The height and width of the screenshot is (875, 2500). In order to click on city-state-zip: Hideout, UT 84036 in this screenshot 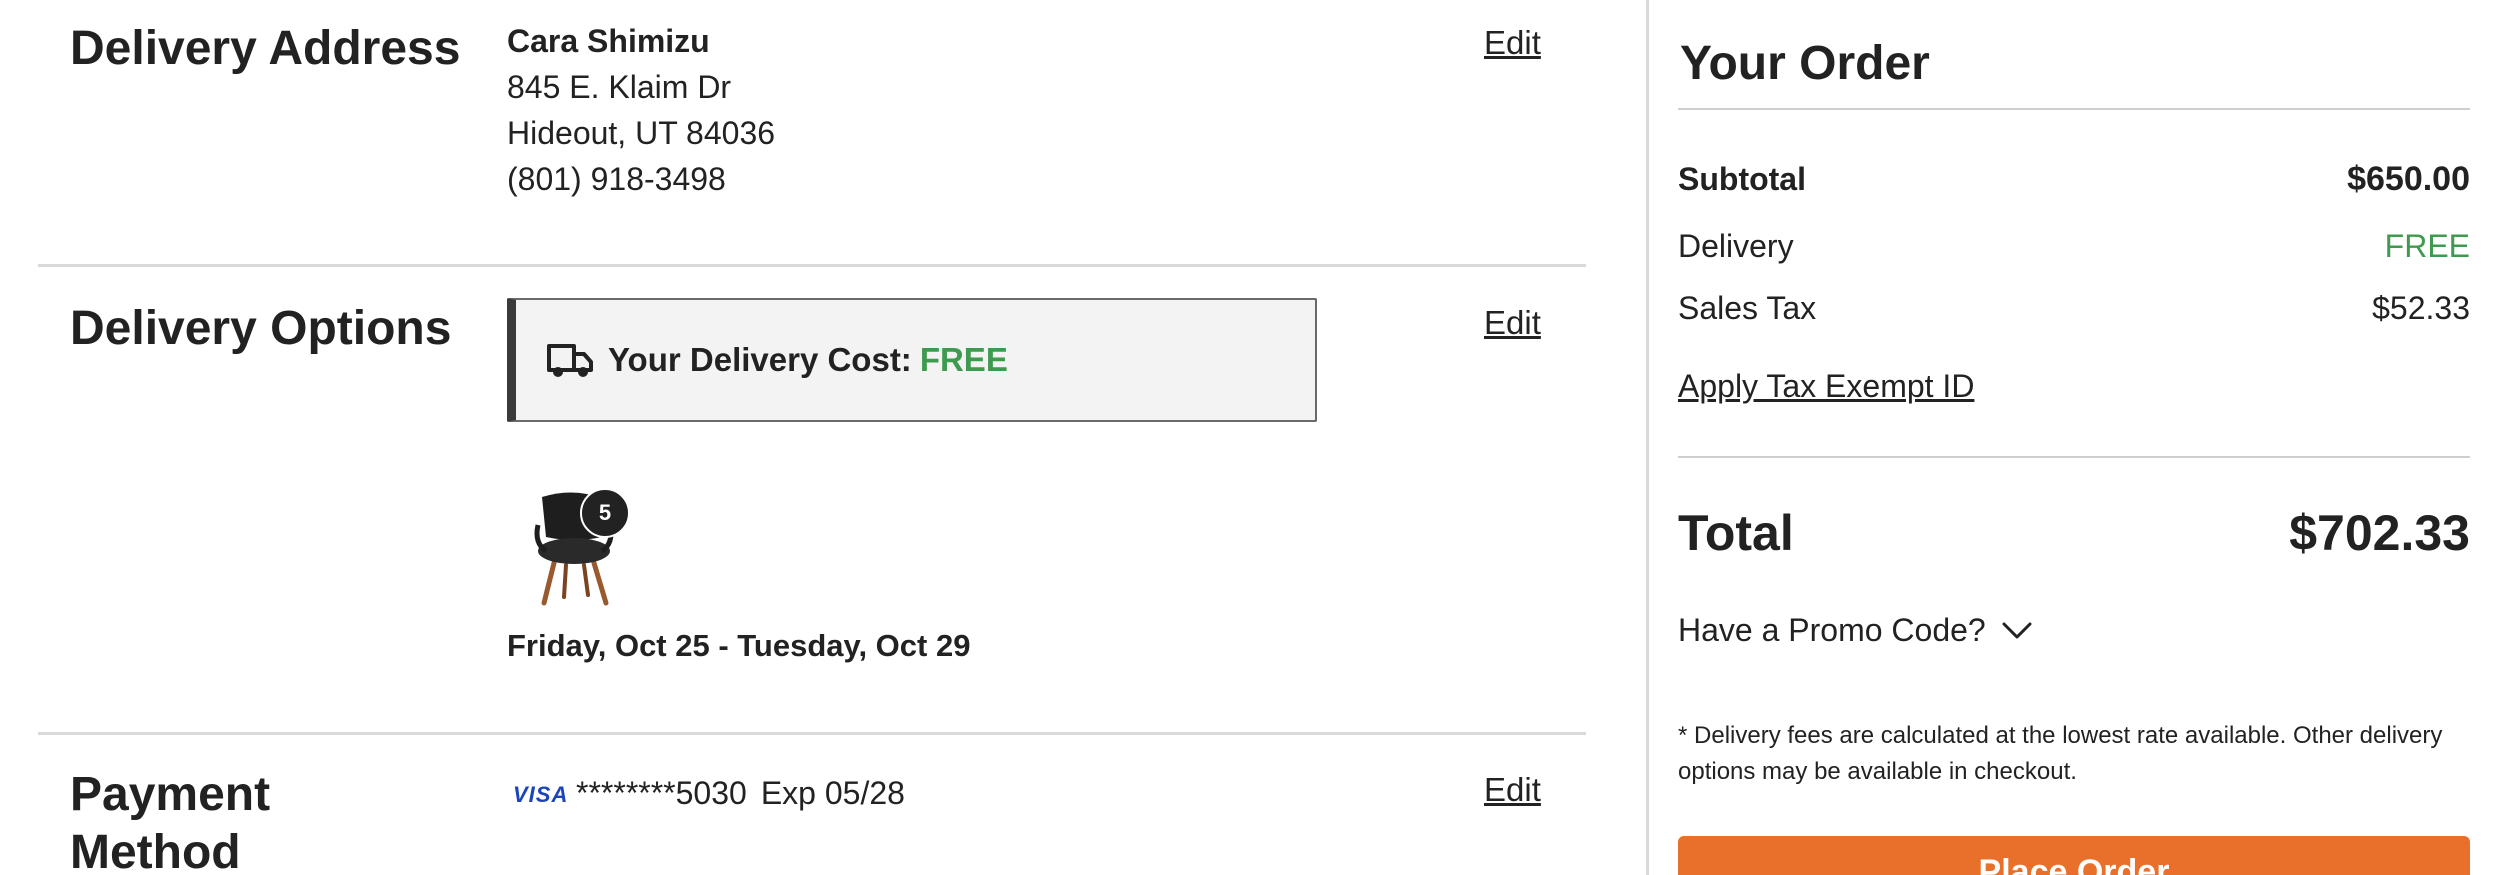, I will do `click(641, 133)`.